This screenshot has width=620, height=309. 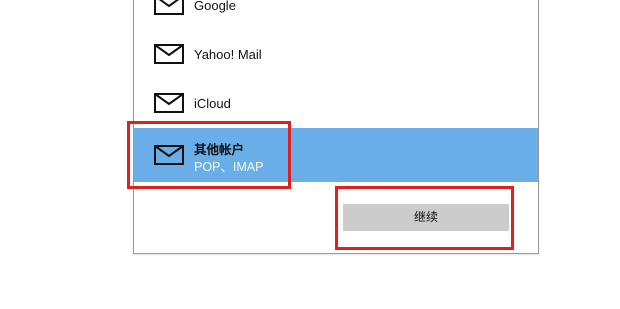 I want to click on continue-button: 继续, so click(x=426, y=217).